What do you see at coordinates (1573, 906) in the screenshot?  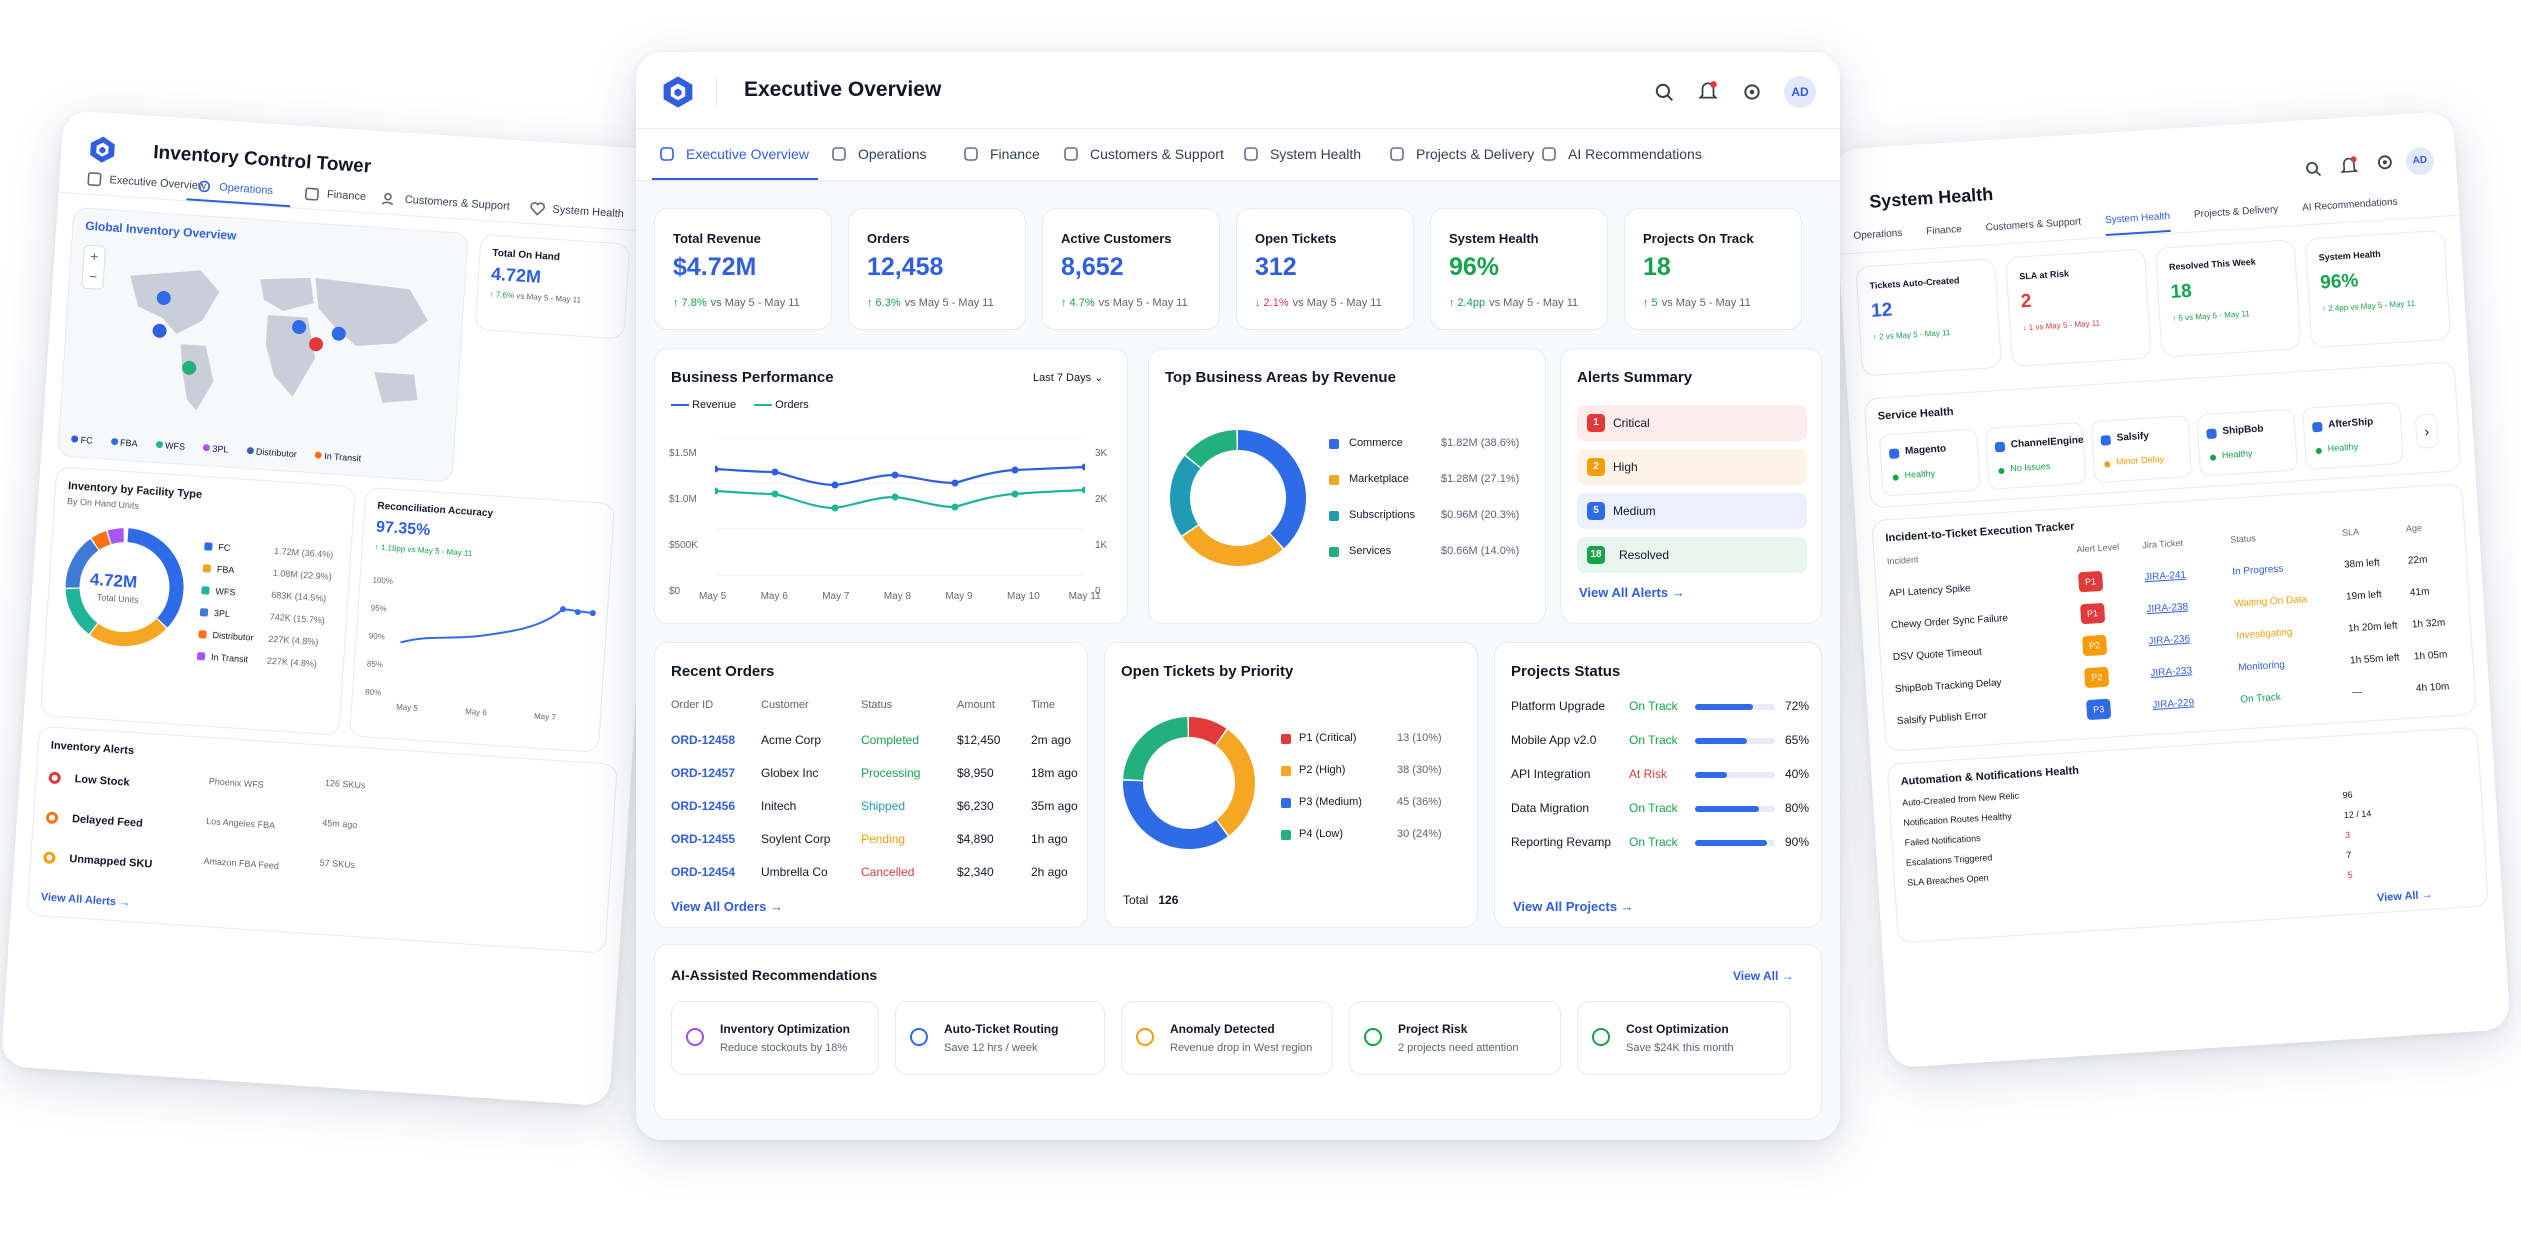 I see `view-all-projects-link: View All Projects →` at bounding box center [1573, 906].